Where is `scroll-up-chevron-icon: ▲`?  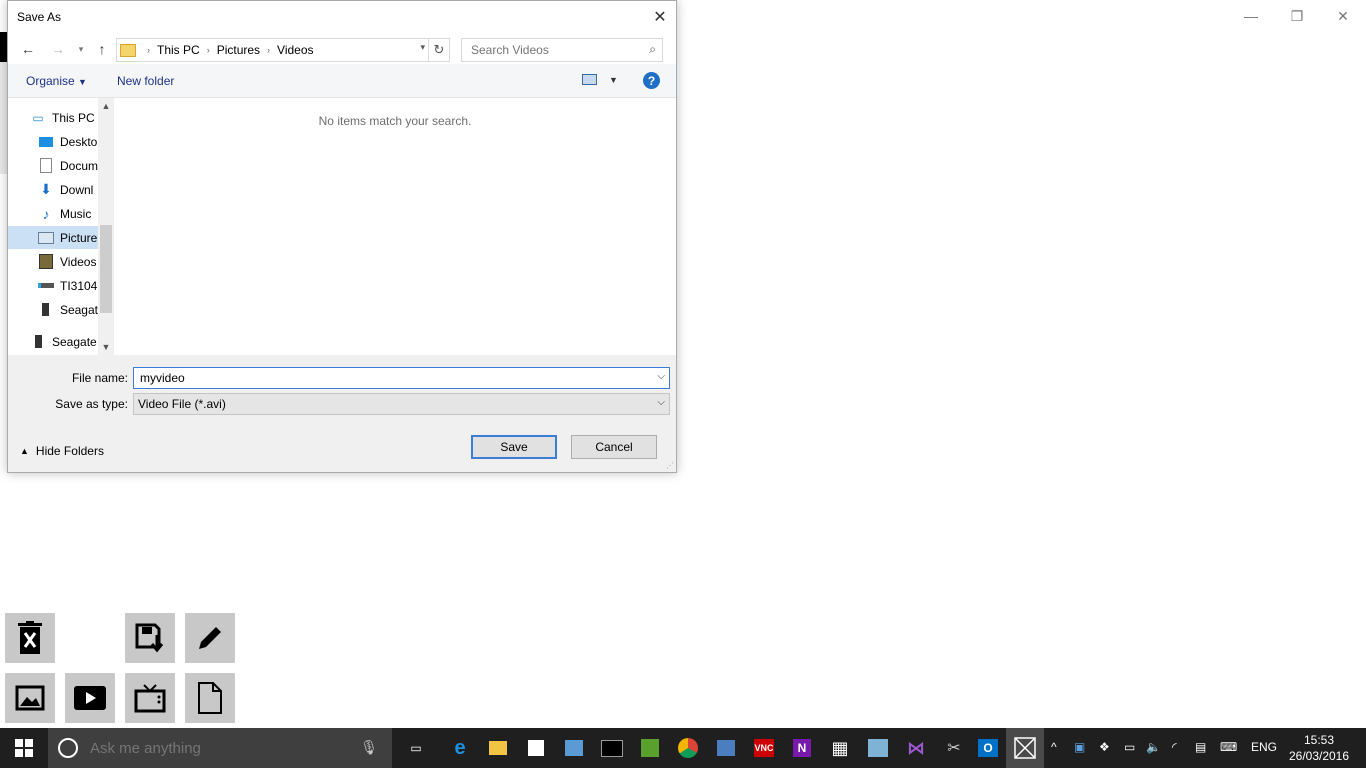 scroll-up-chevron-icon: ▲ is located at coordinates (106, 106).